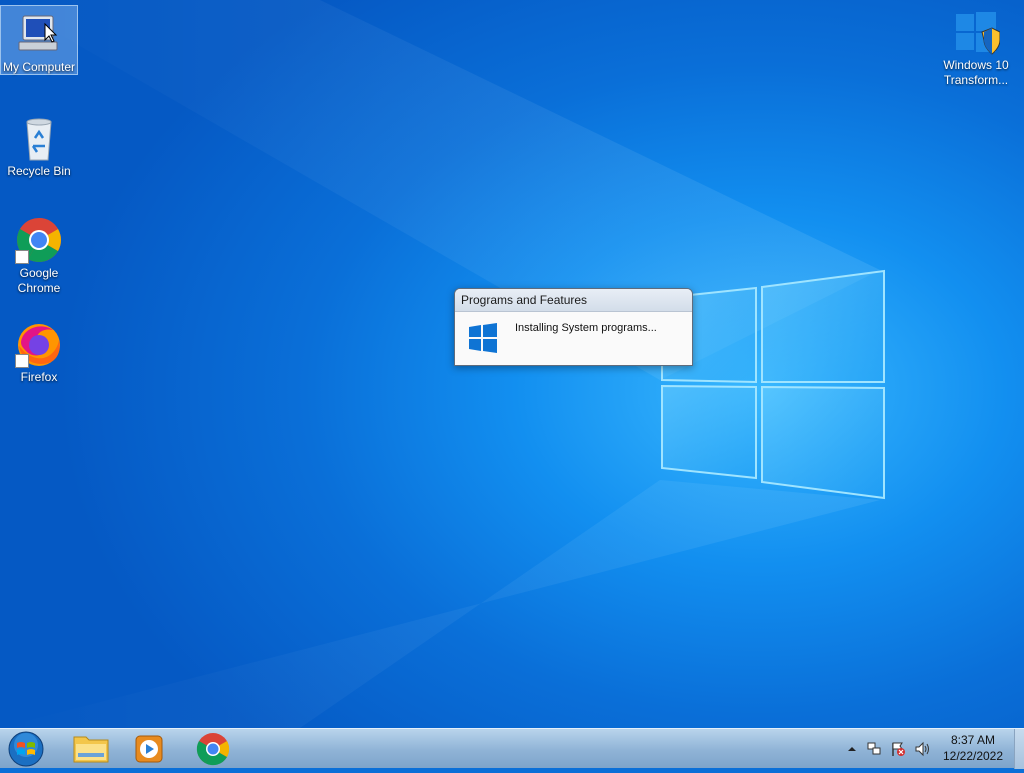  What do you see at coordinates (573, 300) in the screenshot?
I see `dialog-title: Programs and Features` at bounding box center [573, 300].